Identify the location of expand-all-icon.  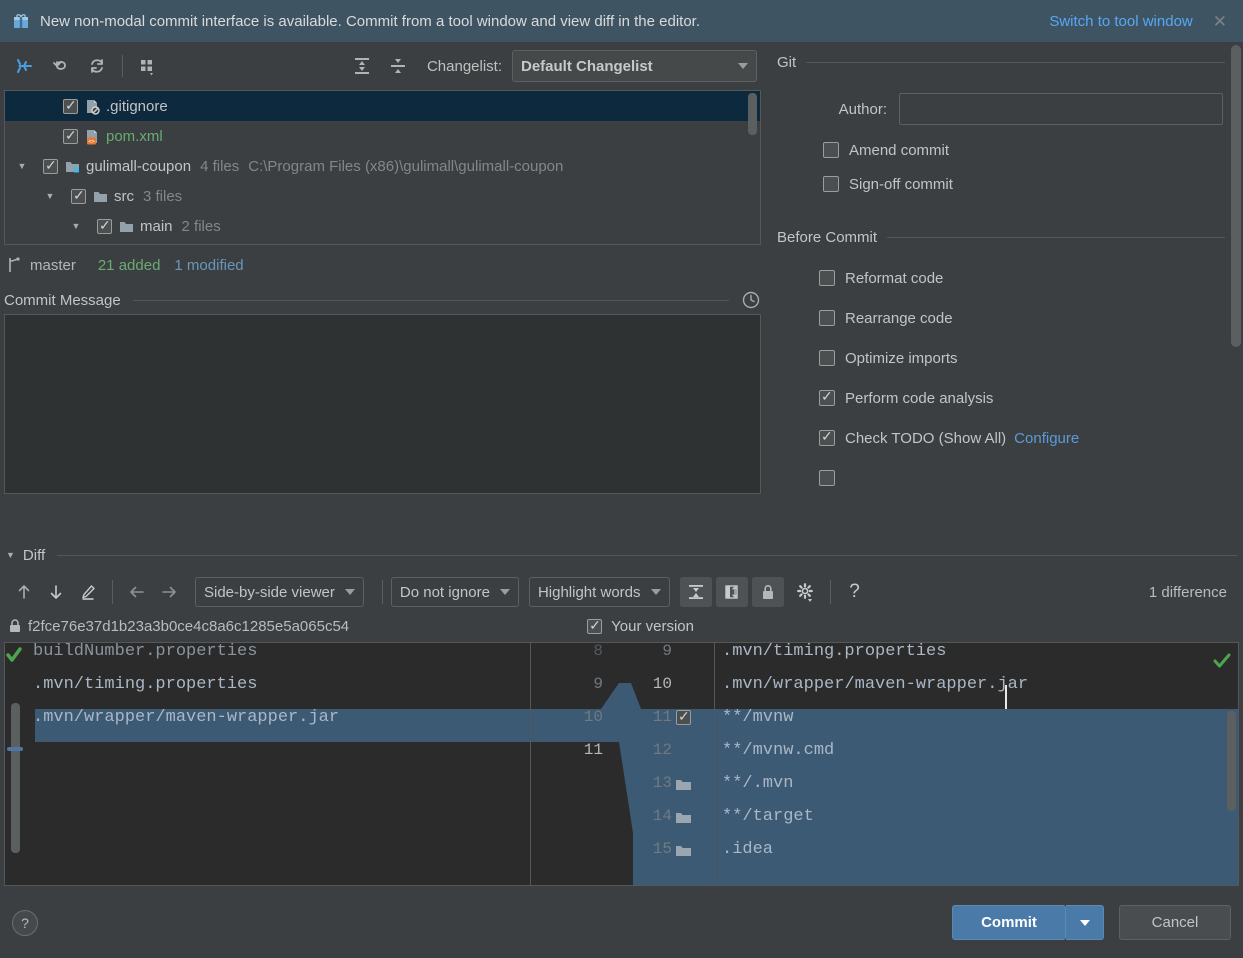
(362, 66).